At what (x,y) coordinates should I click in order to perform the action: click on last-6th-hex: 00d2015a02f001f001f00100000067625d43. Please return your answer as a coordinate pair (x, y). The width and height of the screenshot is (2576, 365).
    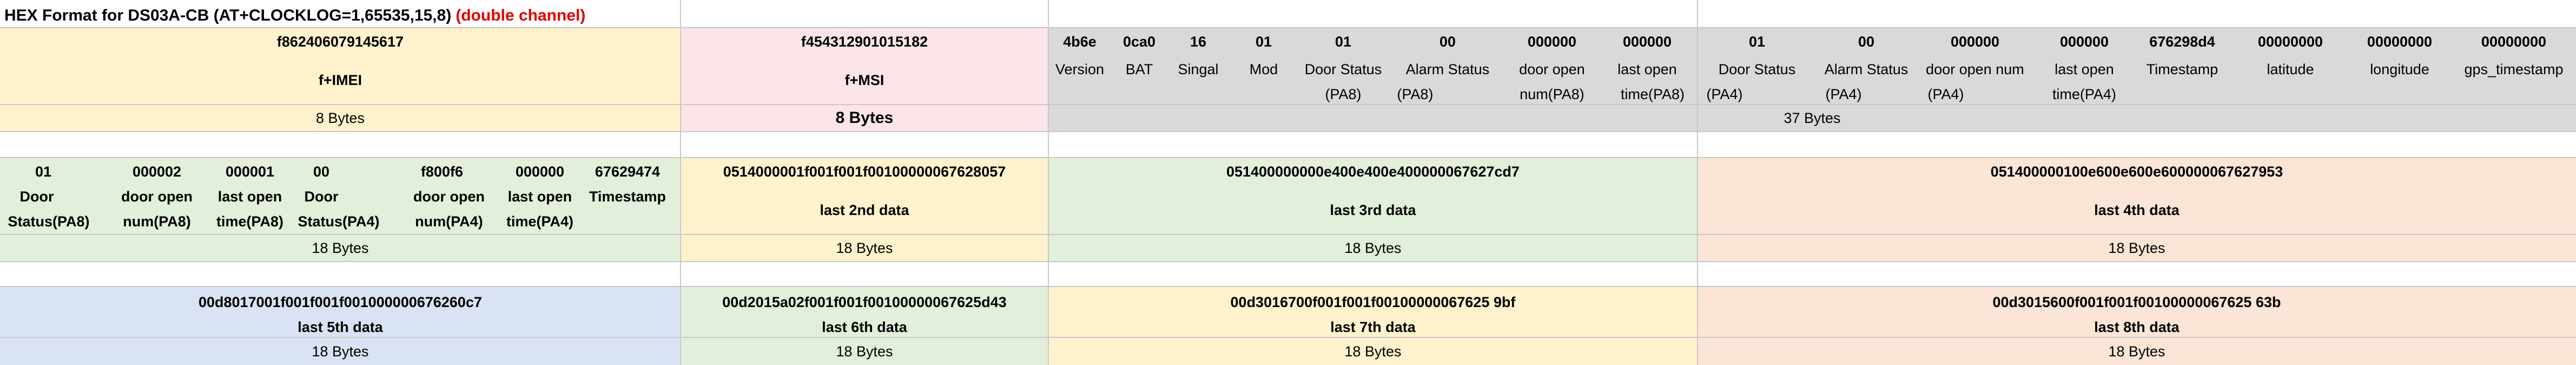
    Looking at the image, I should click on (864, 302).